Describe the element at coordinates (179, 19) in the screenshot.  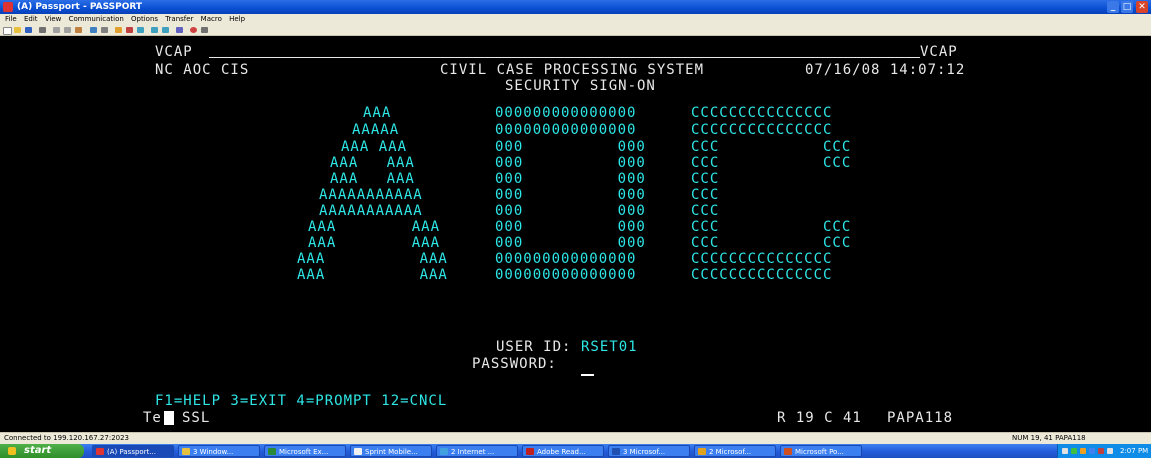
I see `menu-transfer: Transfer` at that location.